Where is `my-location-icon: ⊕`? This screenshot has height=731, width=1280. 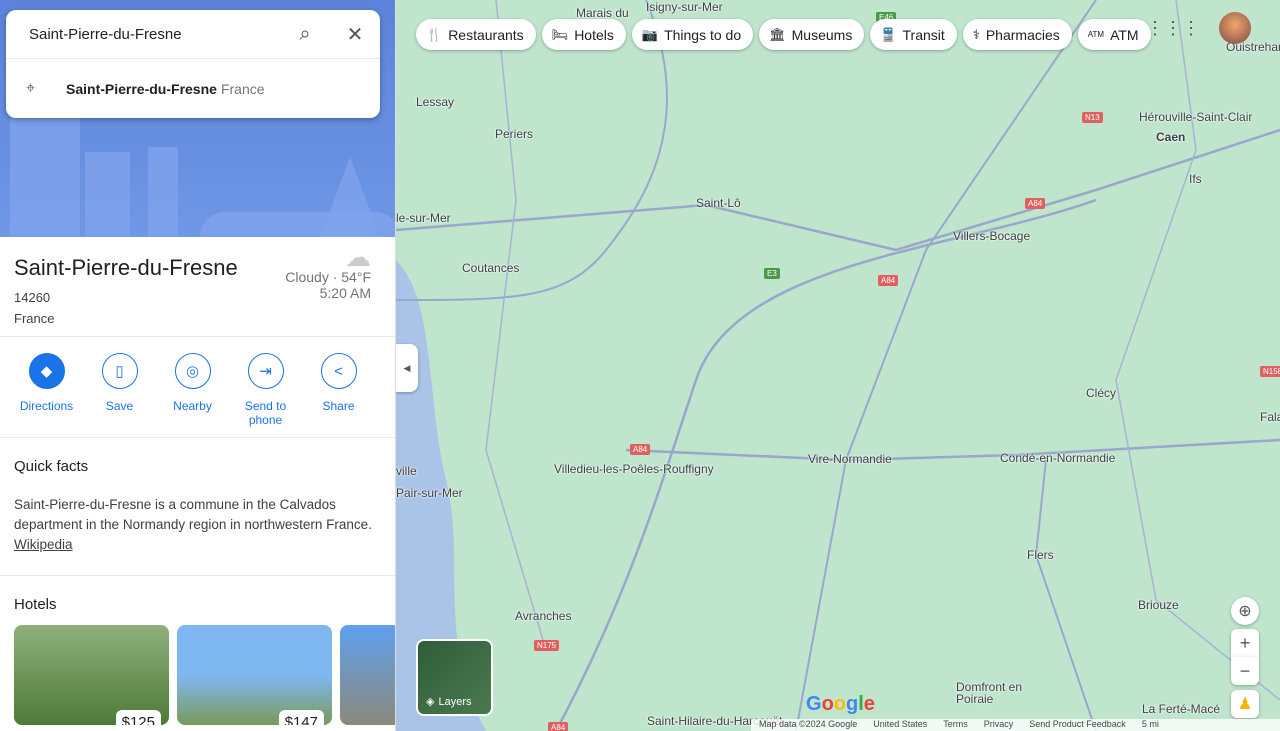
my-location-icon: ⊕ is located at coordinates (1245, 611).